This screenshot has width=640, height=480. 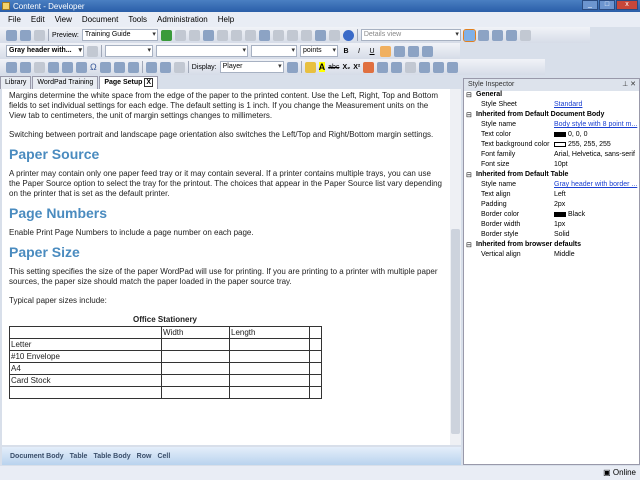 What do you see at coordinates (269, 332) in the screenshot?
I see `table-cell: Length` at bounding box center [269, 332].